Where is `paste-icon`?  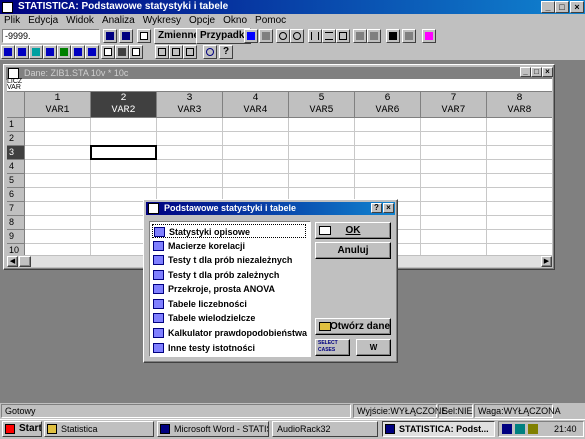
paste-icon is located at coordinates (190, 52).